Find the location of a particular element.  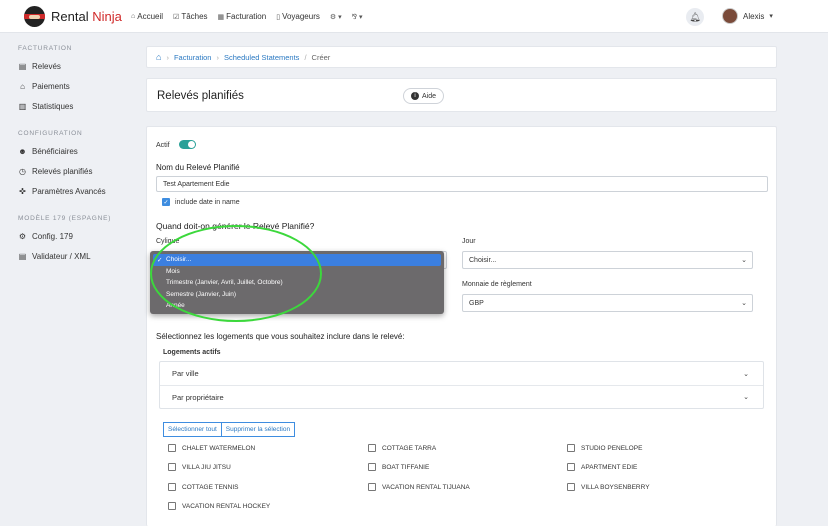

property-checkbox-item: COTTAGE TARRA is located at coordinates (402, 448).